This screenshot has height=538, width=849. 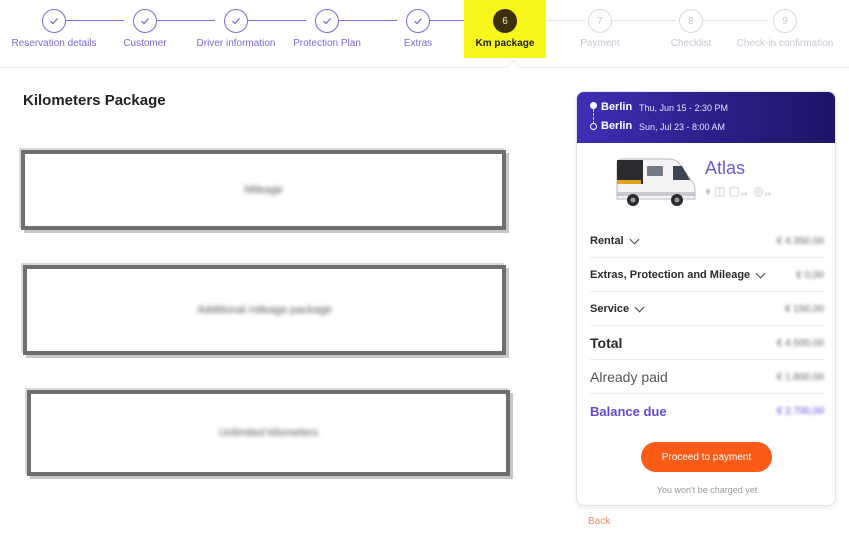 I want to click on service-value: € 150,00, so click(x=804, y=309).